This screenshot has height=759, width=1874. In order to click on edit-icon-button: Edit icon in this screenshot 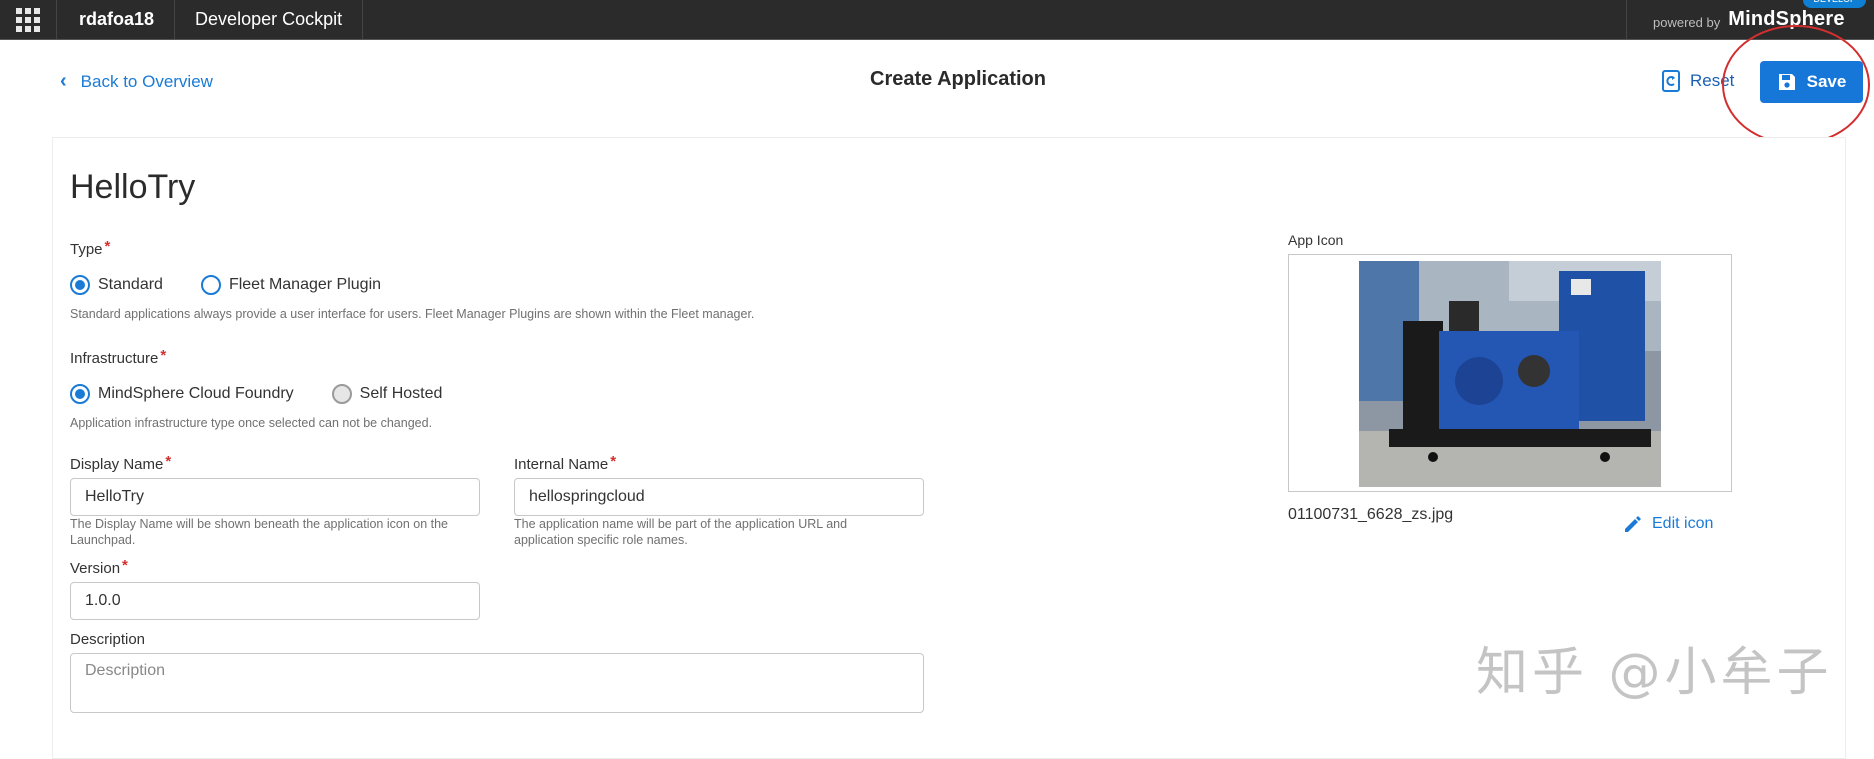, I will do `click(1667, 524)`.